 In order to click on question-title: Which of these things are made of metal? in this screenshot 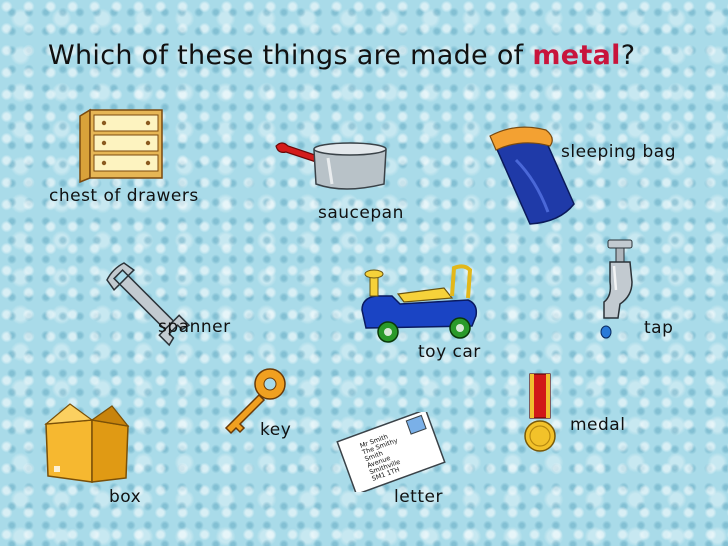, I will do `click(341, 55)`.